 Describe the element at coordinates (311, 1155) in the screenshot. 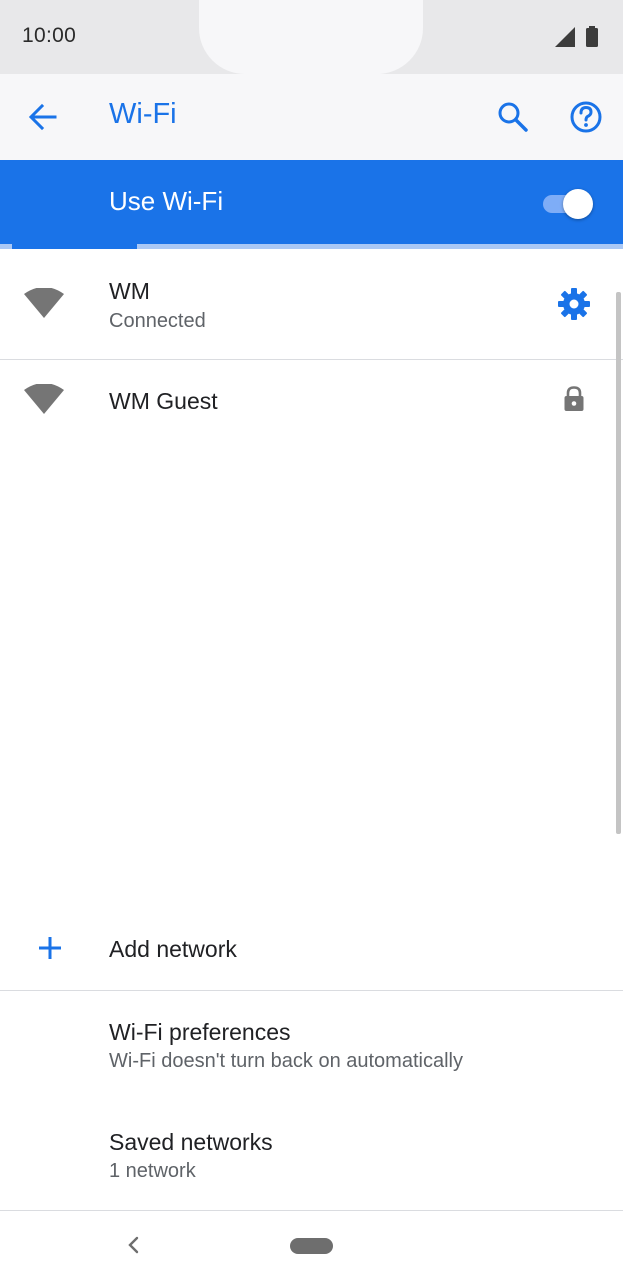

I see `saved-networks-row: Saved networks 1 network` at that location.